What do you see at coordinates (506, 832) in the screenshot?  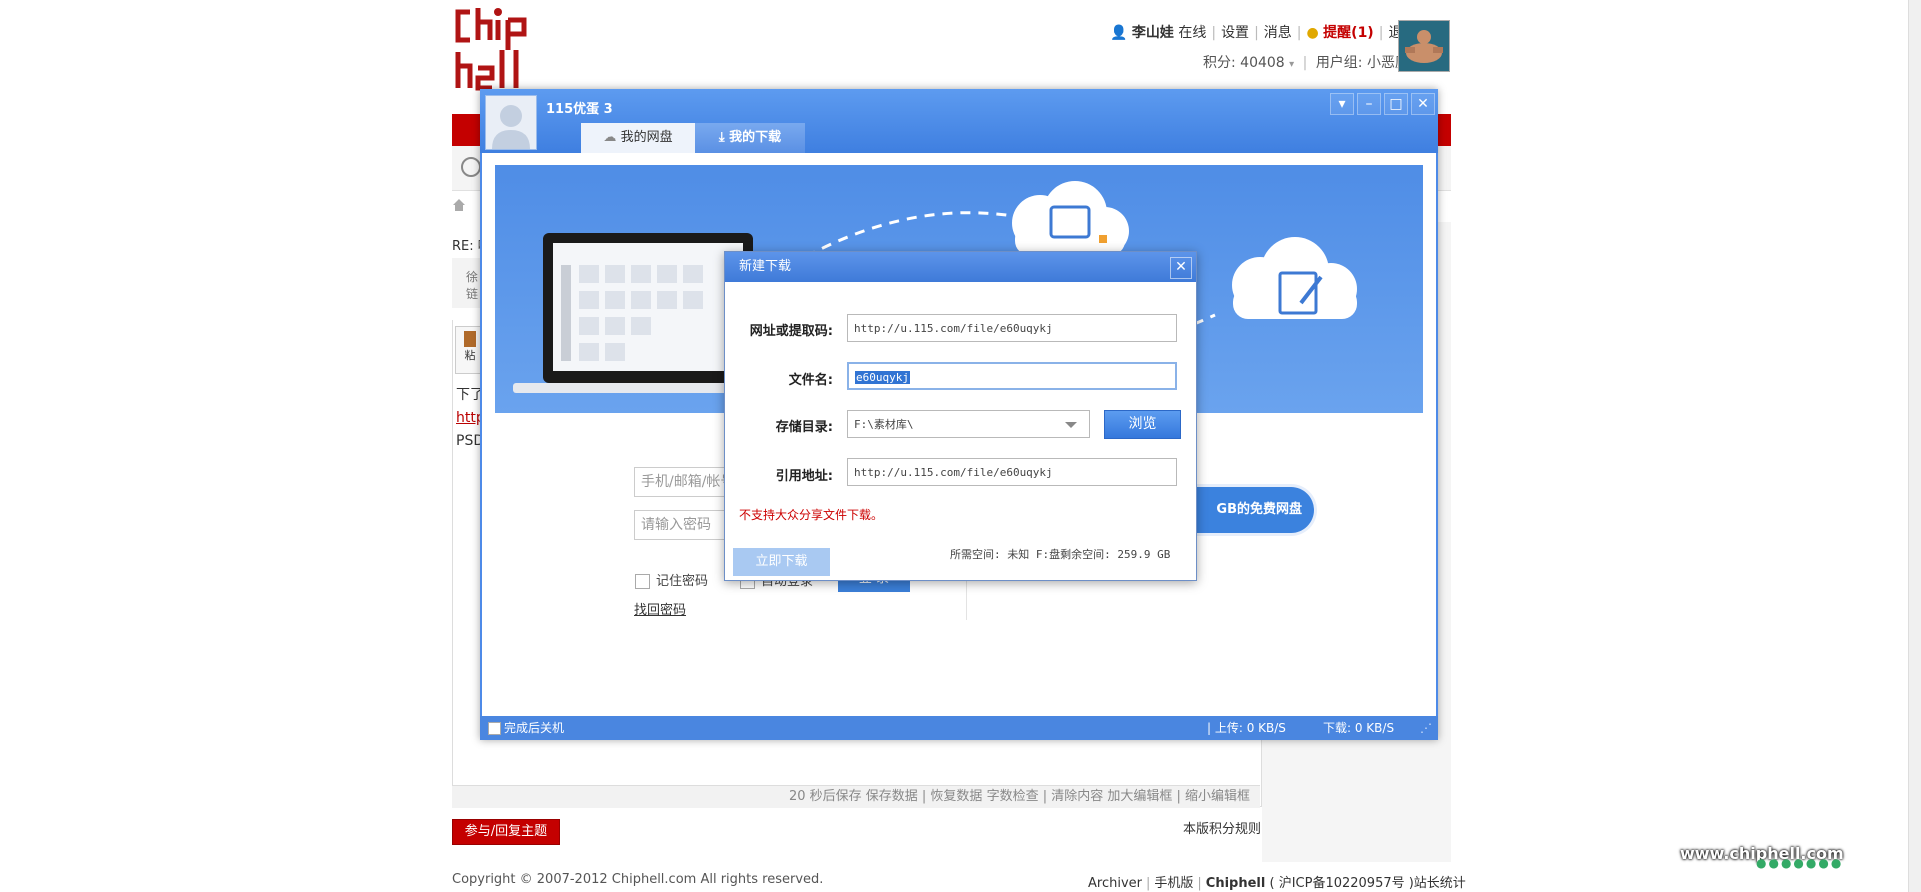 I see `reply-button: 参与/回复主题` at bounding box center [506, 832].